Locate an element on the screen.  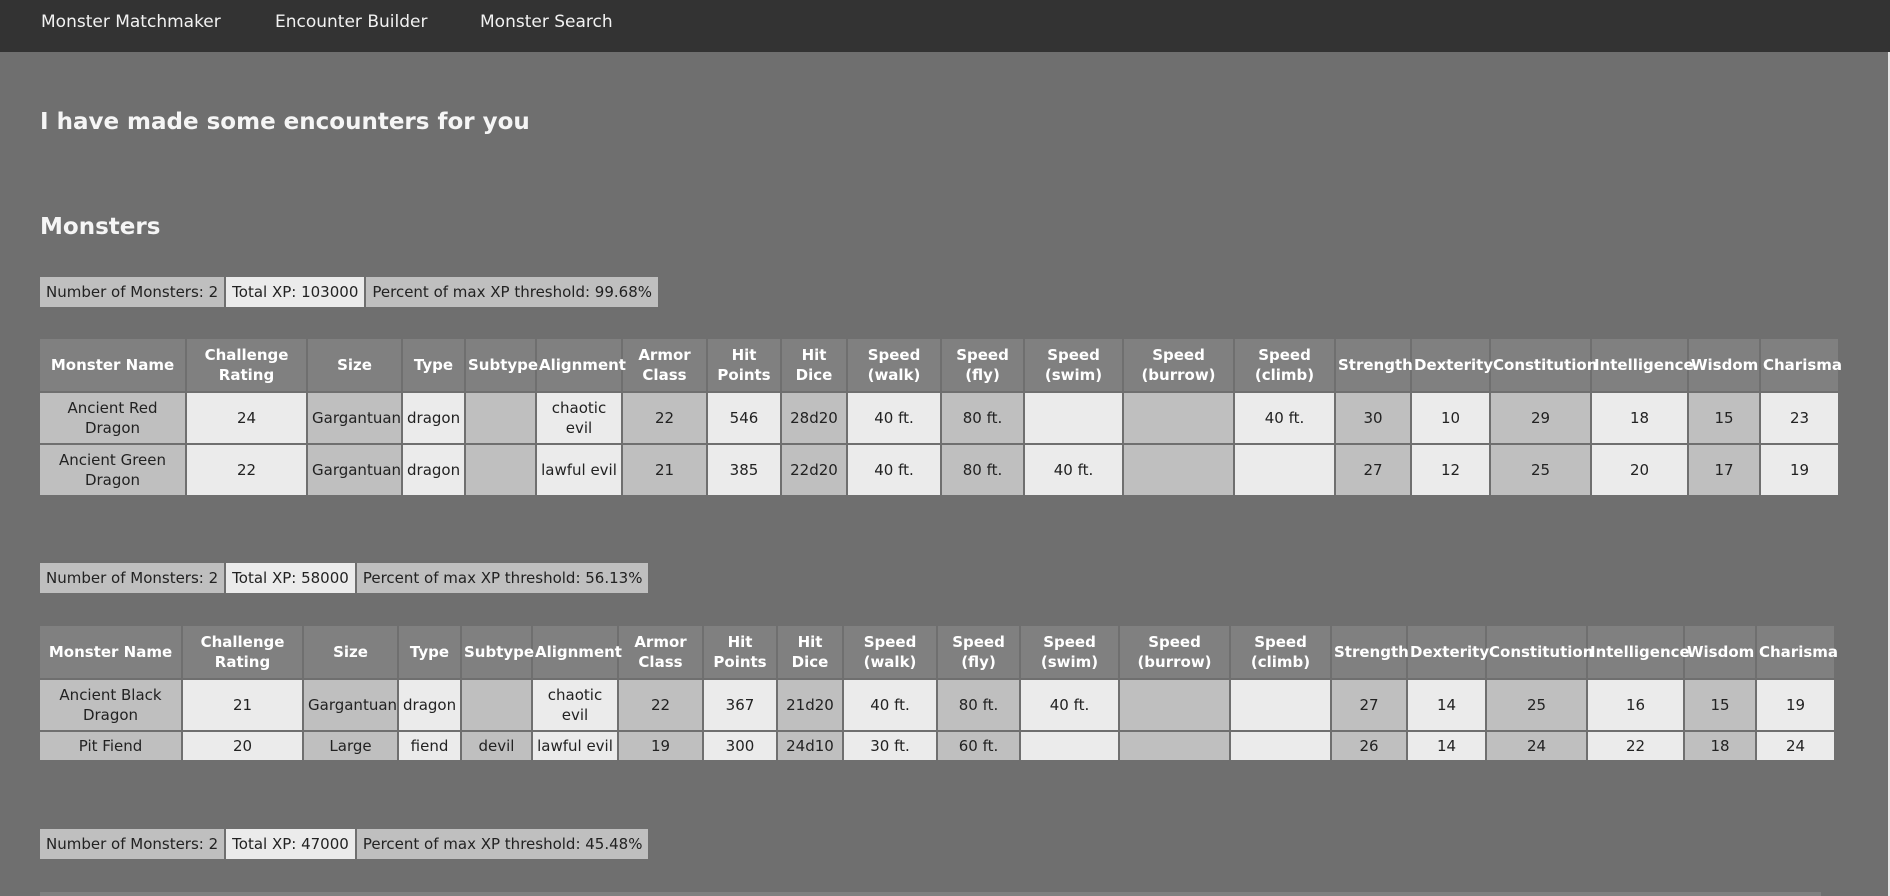
cell-subtype: devil is located at coordinates (496, 746).